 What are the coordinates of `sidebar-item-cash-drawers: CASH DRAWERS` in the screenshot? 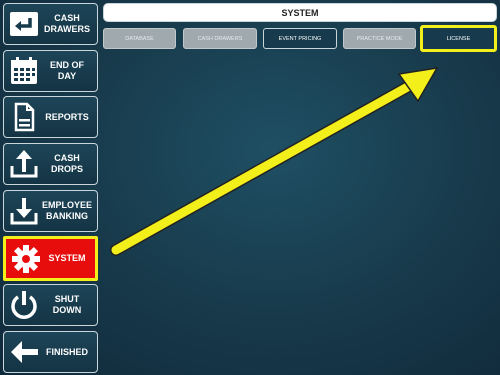 It's located at (50, 24).